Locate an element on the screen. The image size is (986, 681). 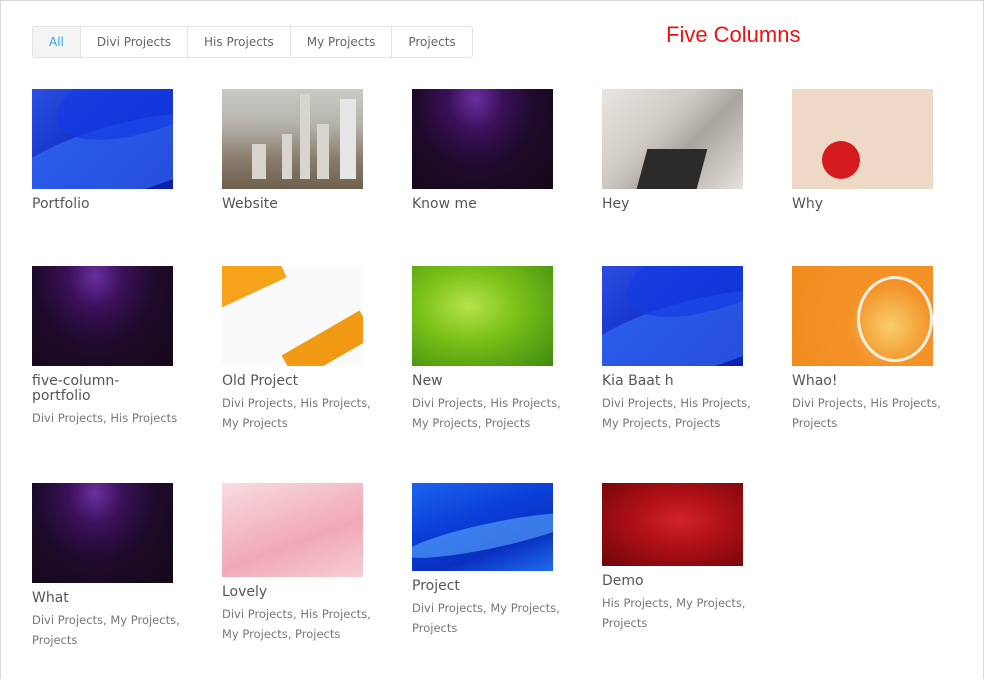
project-title: Kia Baat h is located at coordinates (682, 381).